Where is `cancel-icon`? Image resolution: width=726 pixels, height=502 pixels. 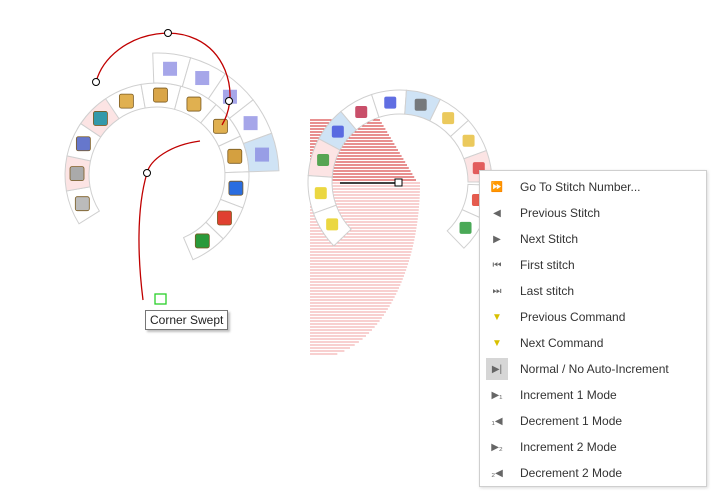 cancel-icon is located at coordinates (224, 218).